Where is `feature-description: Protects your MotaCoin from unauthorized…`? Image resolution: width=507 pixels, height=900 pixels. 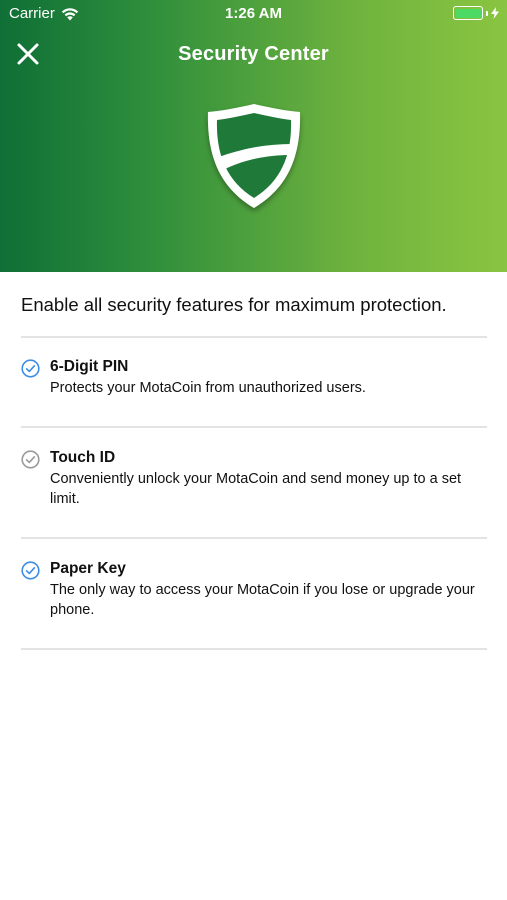 feature-description: Protects your MotaCoin from unauthorized… is located at coordinates (208, 388).